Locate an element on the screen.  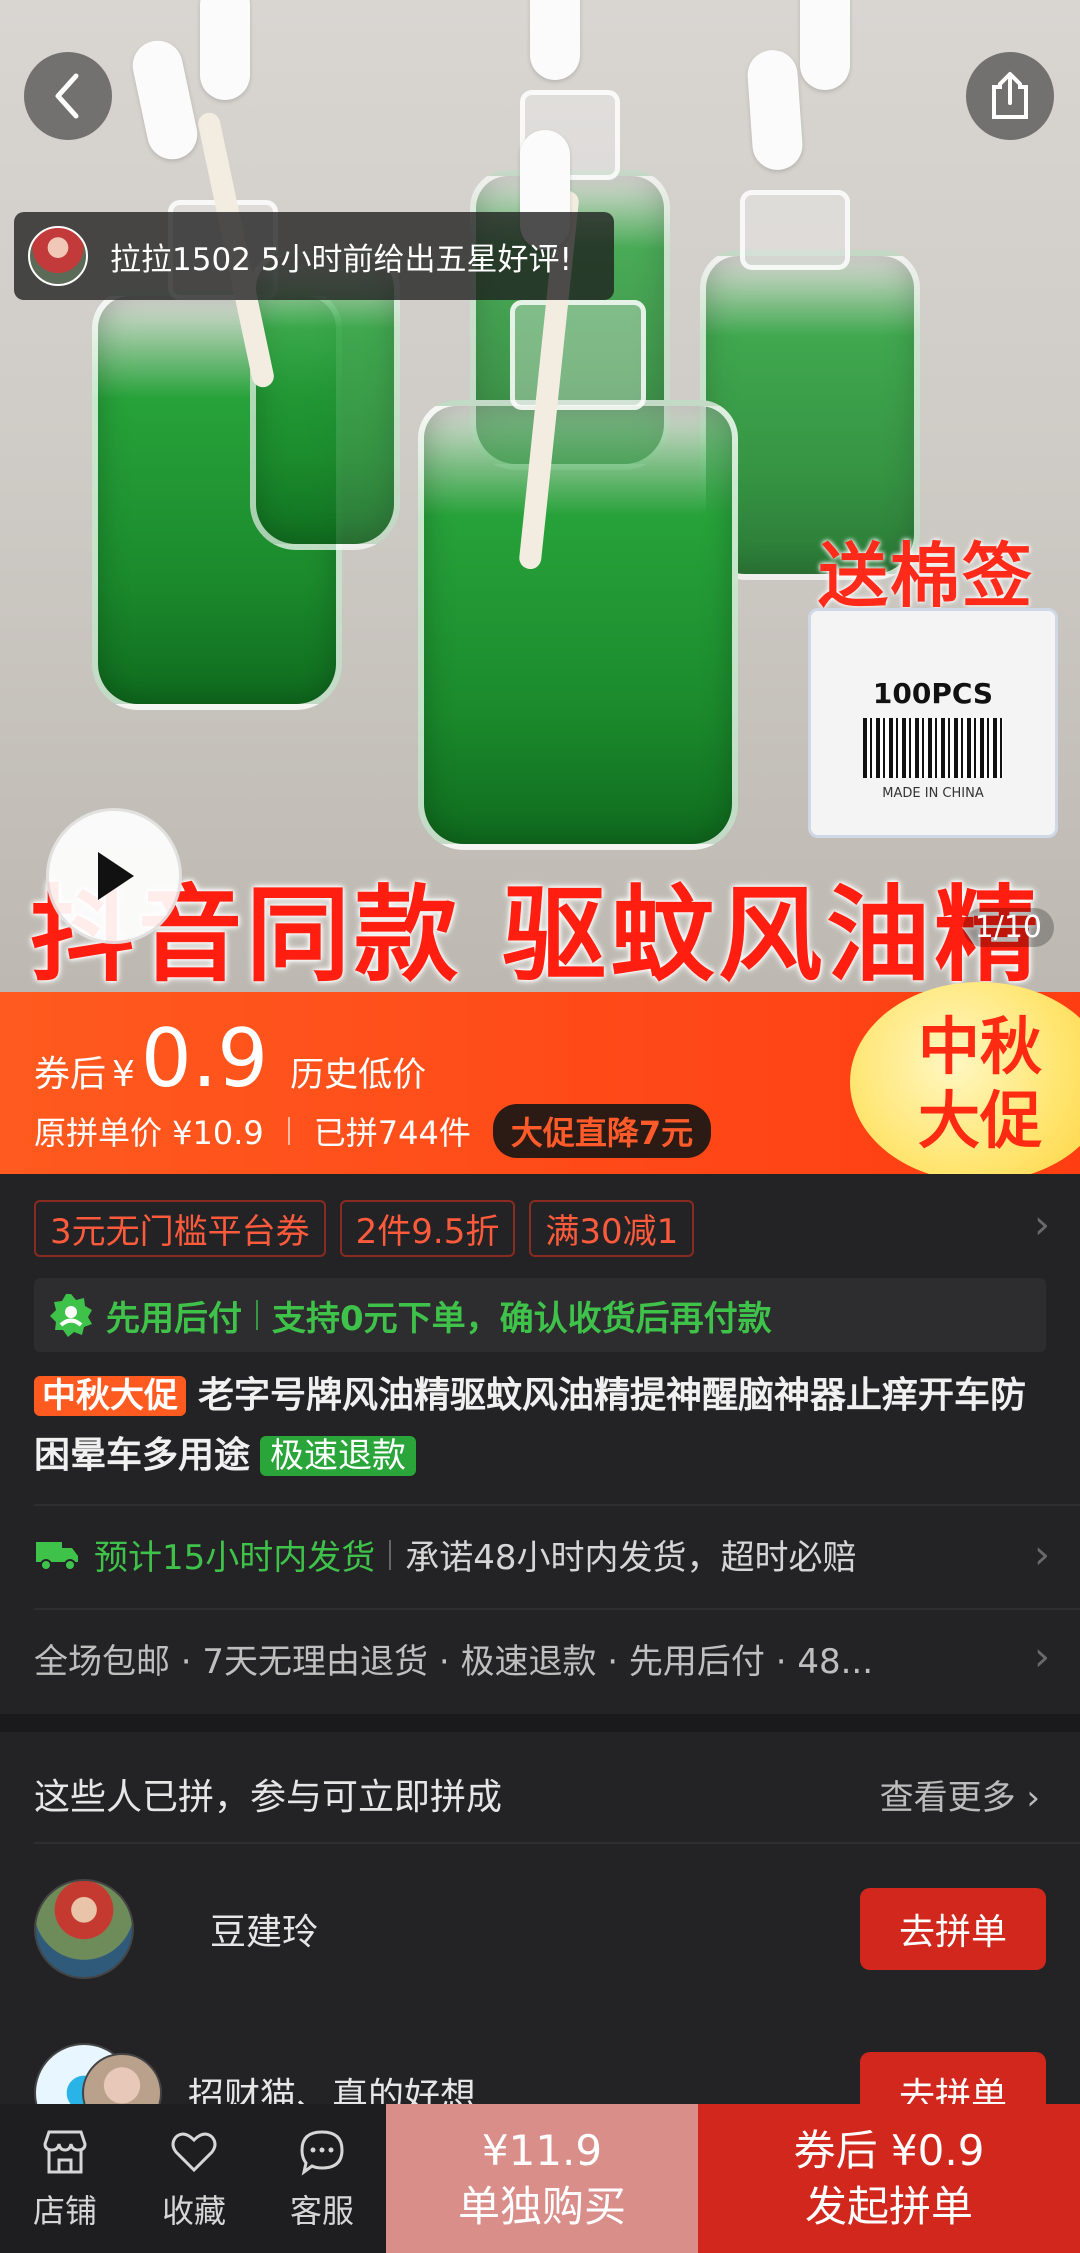
see-more-label: 查看更多 is located at coordinates (947, 1798).